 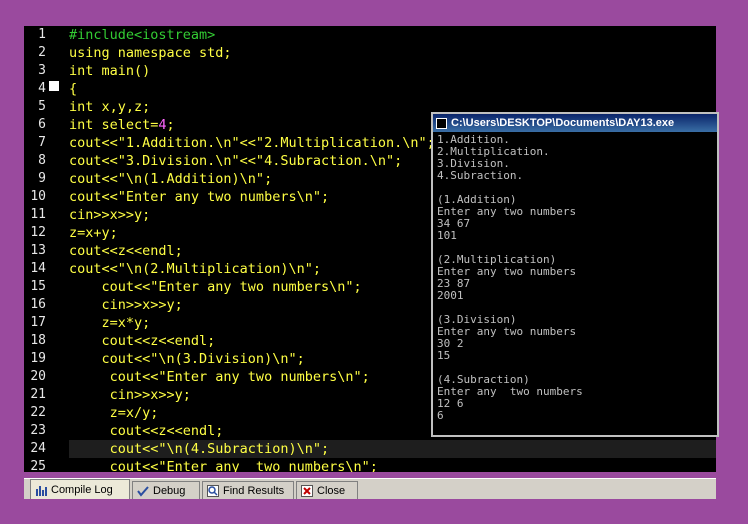 I want to click on console-title: C:\Users\DESKTOP\Documents\DAY13.exe, so click(x=563, y=123).